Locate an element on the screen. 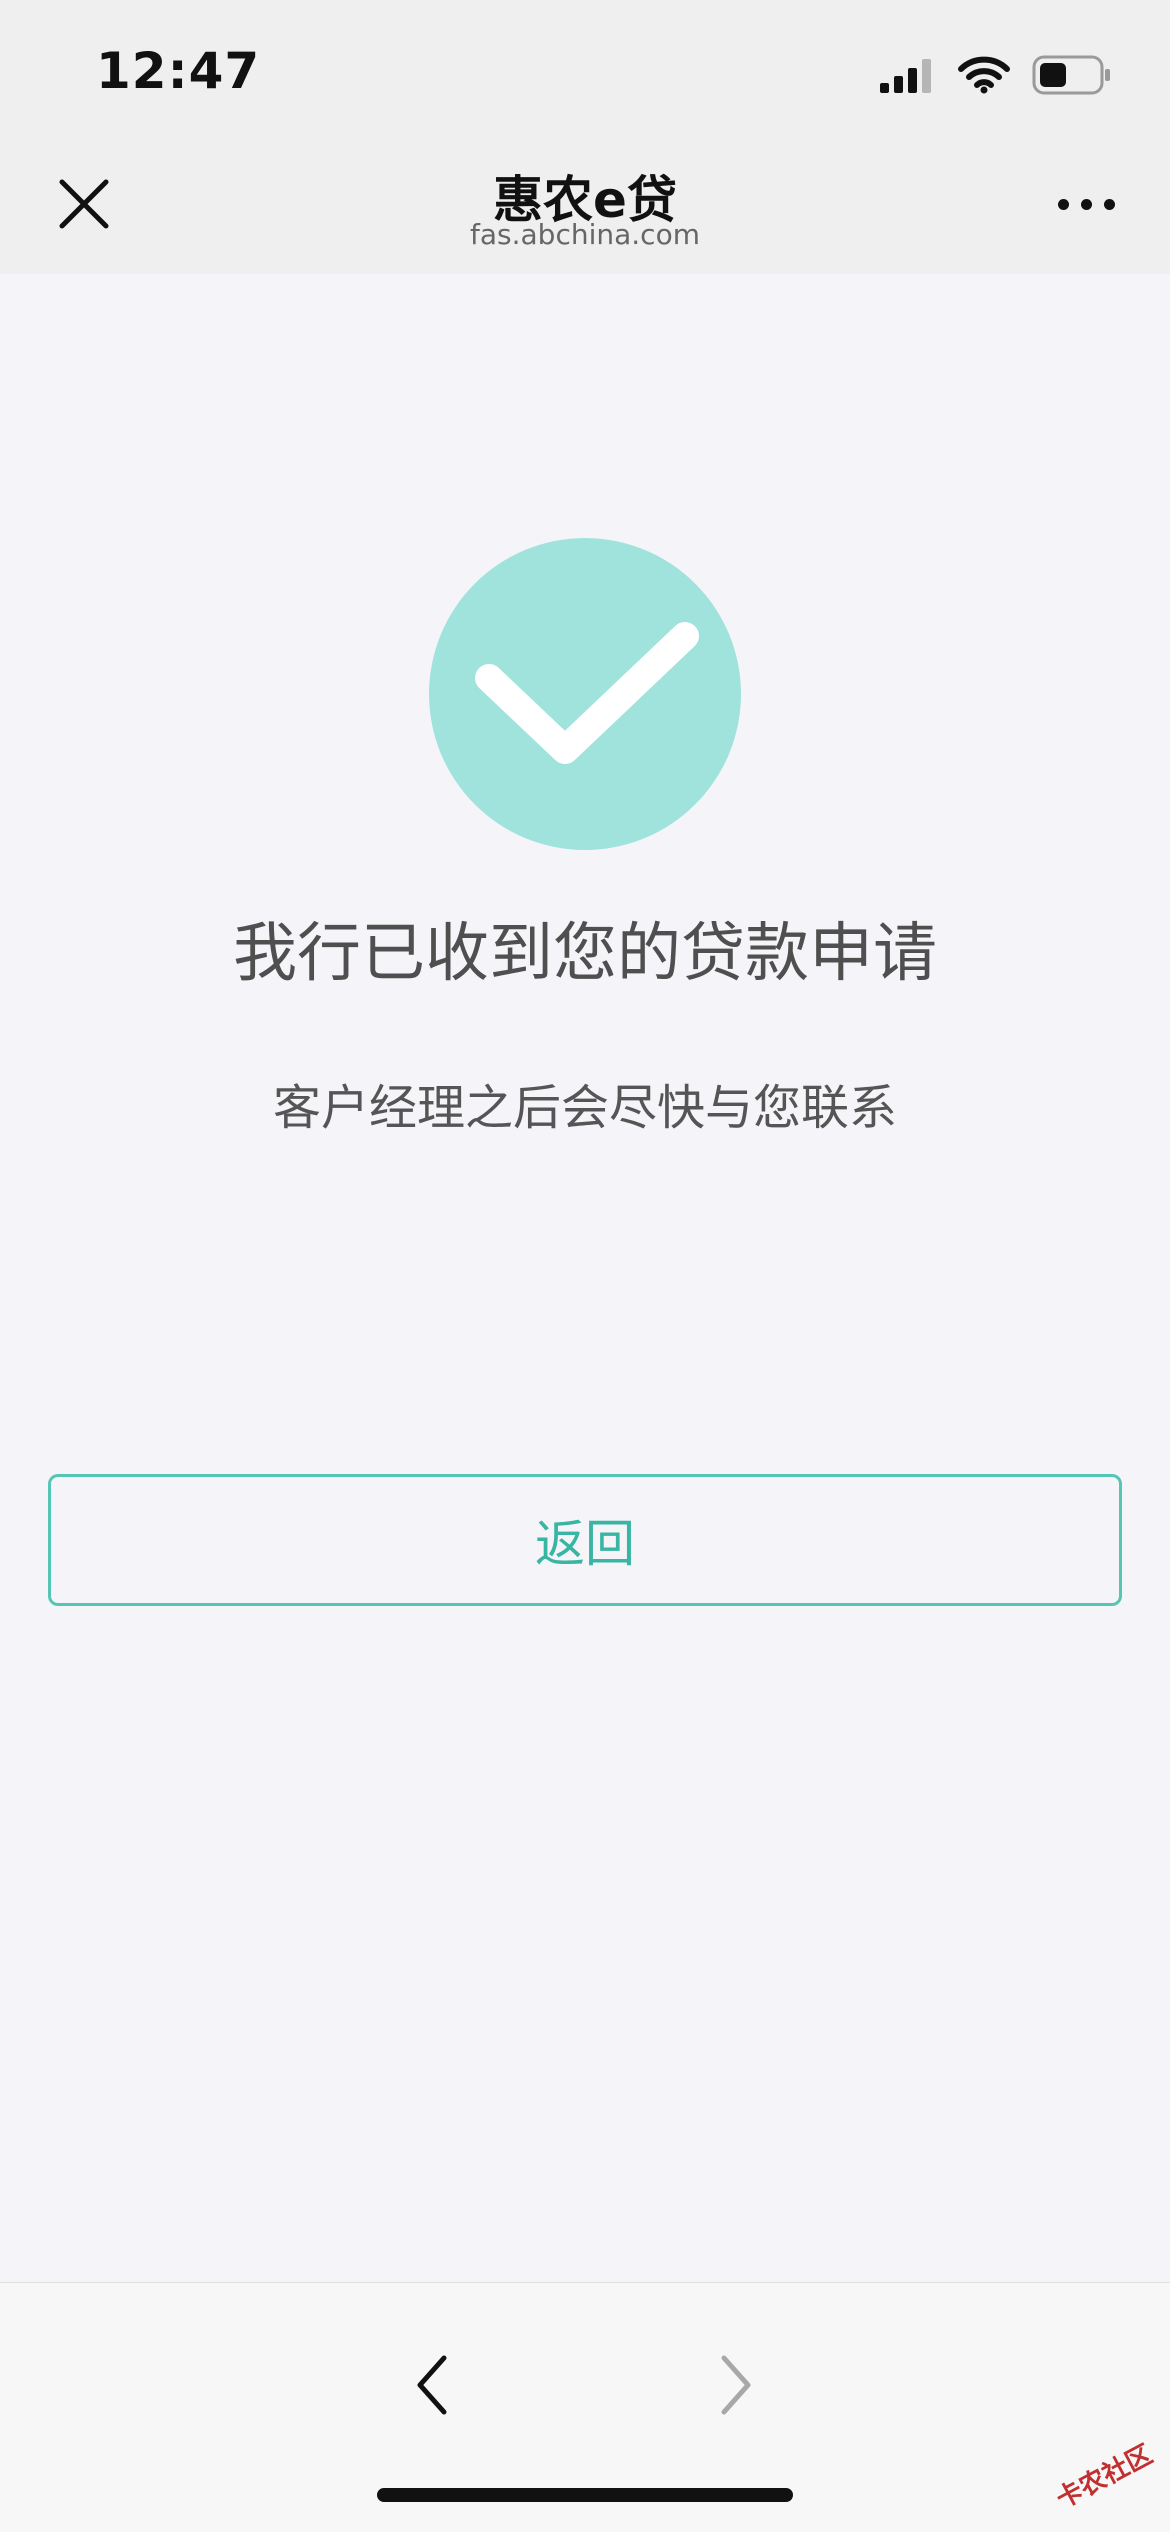 This screenshot has height=2532, width=1170. success-badge is located at coordinates (585, 694).